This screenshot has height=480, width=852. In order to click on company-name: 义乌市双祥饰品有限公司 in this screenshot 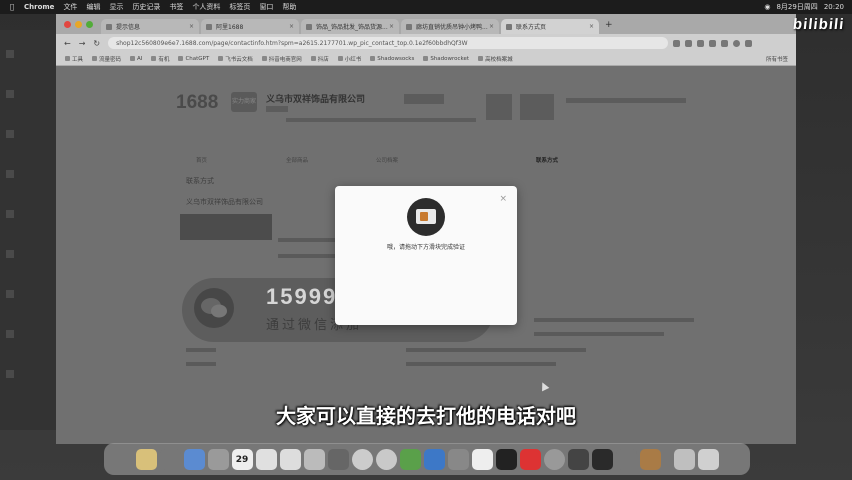, I will do `click(315, 98)`.